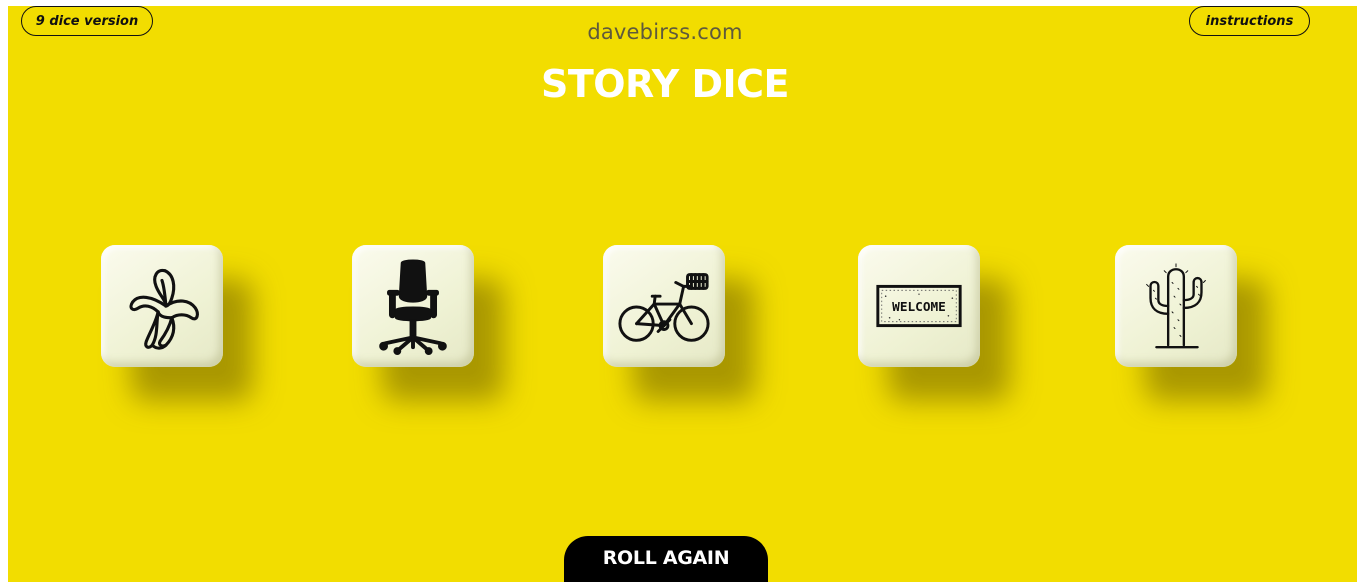 The height and width of the screenshot is (582, 1357). I want to click on site-name: davebirss.com, so click(665, 32).